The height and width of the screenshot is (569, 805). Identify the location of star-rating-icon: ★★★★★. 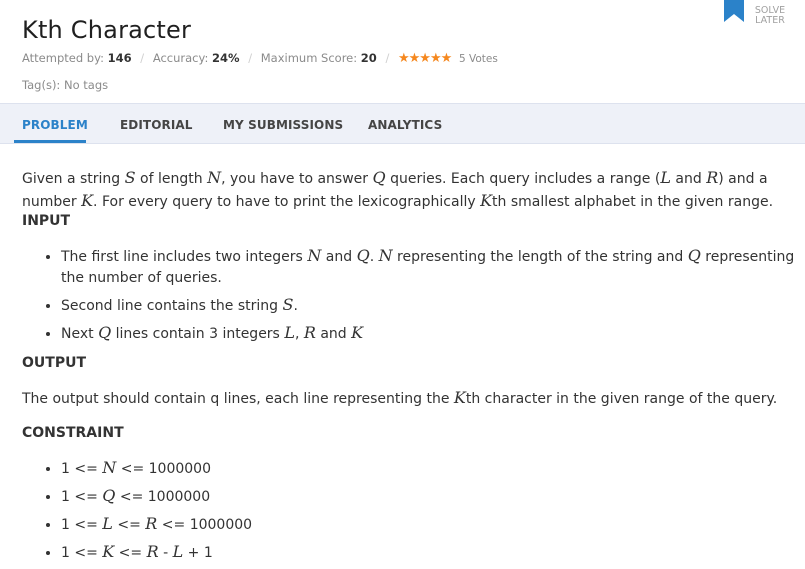
(425, 58).